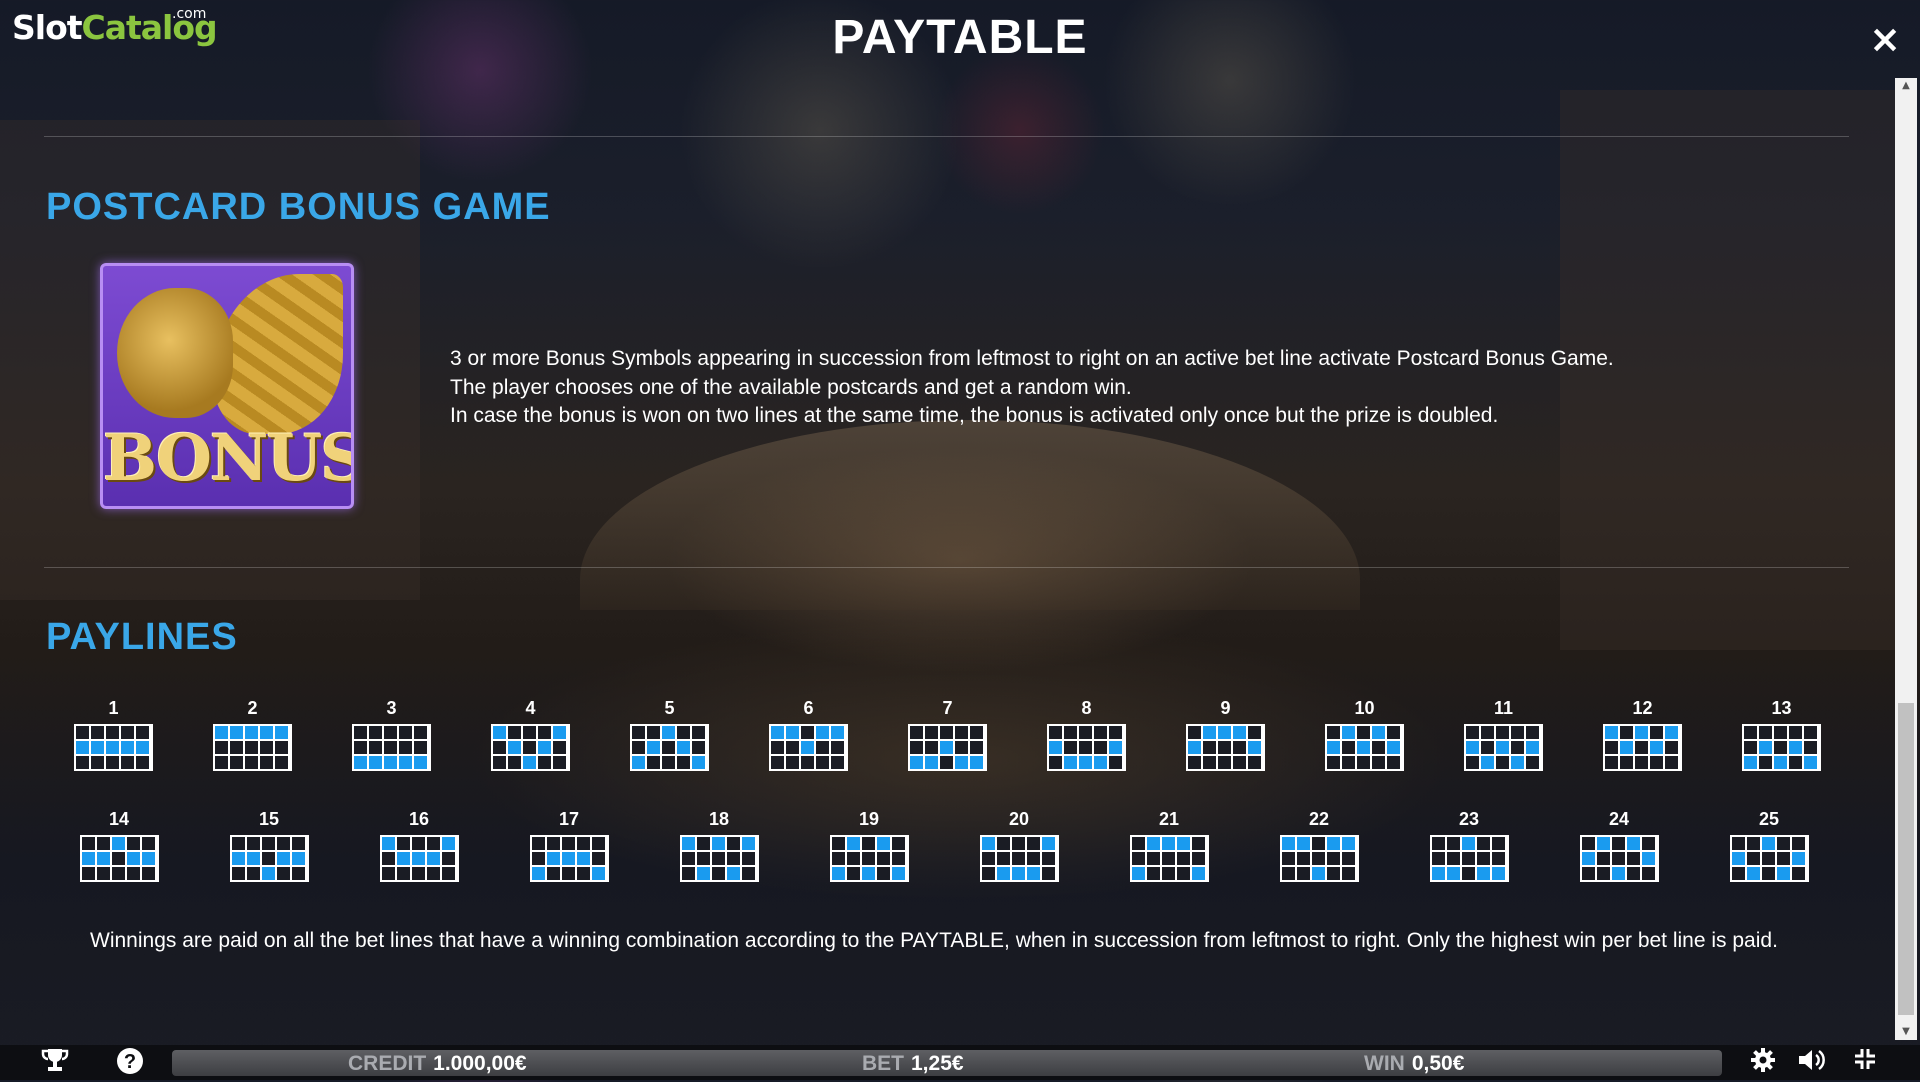 The image size is (1920, 1082). Describe the element at coordinates (1763, 1062) in the screenshot. I see `settings-icon` at that location.